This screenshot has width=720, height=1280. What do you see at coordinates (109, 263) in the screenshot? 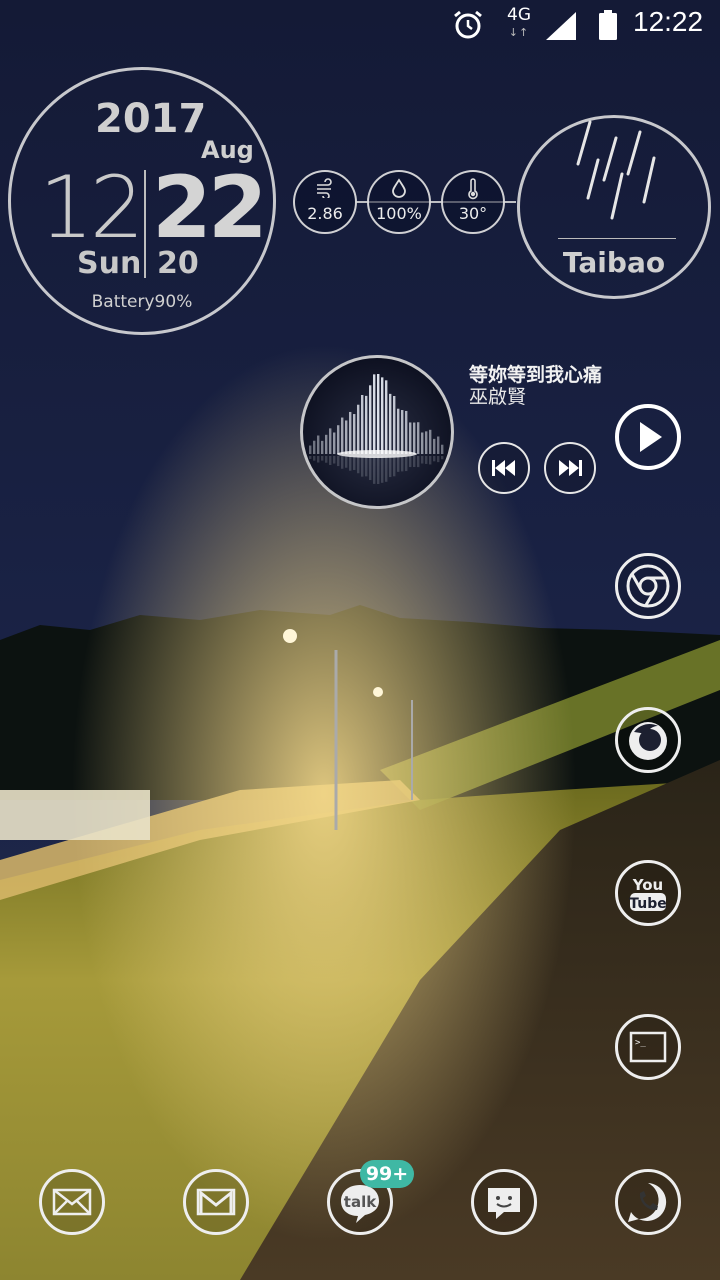
I see `clock-day-of-week: Sun` at bounding box center [109, 263].